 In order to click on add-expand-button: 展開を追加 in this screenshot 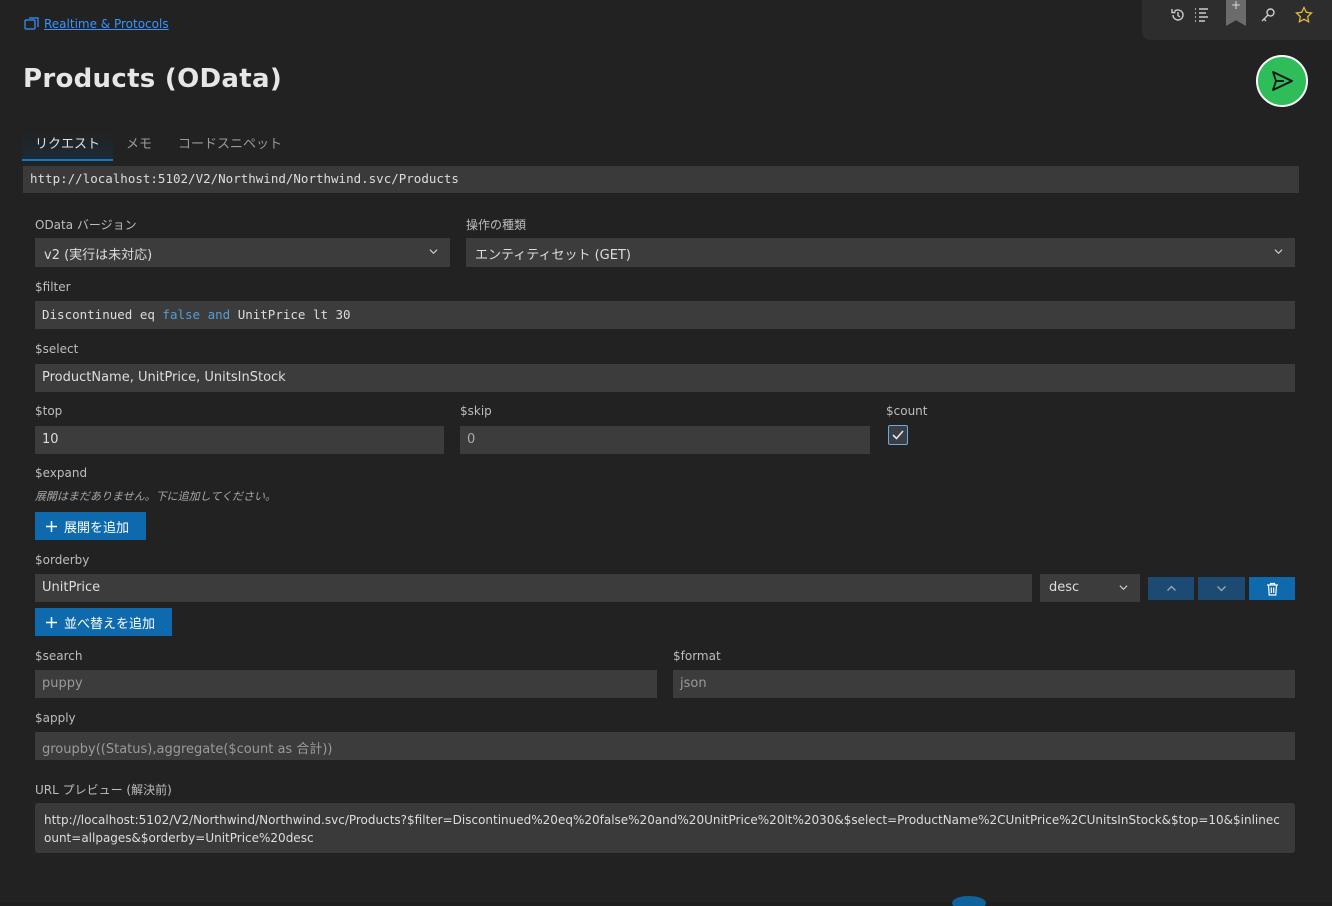, I will do `click(90, 526)`.